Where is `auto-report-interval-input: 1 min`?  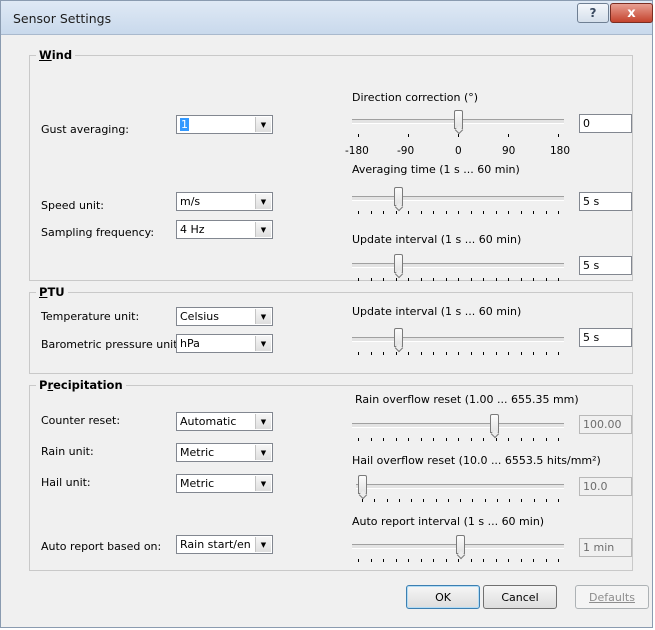 auto-report-interval-input: 1 min is located at coordinates (605, 547).